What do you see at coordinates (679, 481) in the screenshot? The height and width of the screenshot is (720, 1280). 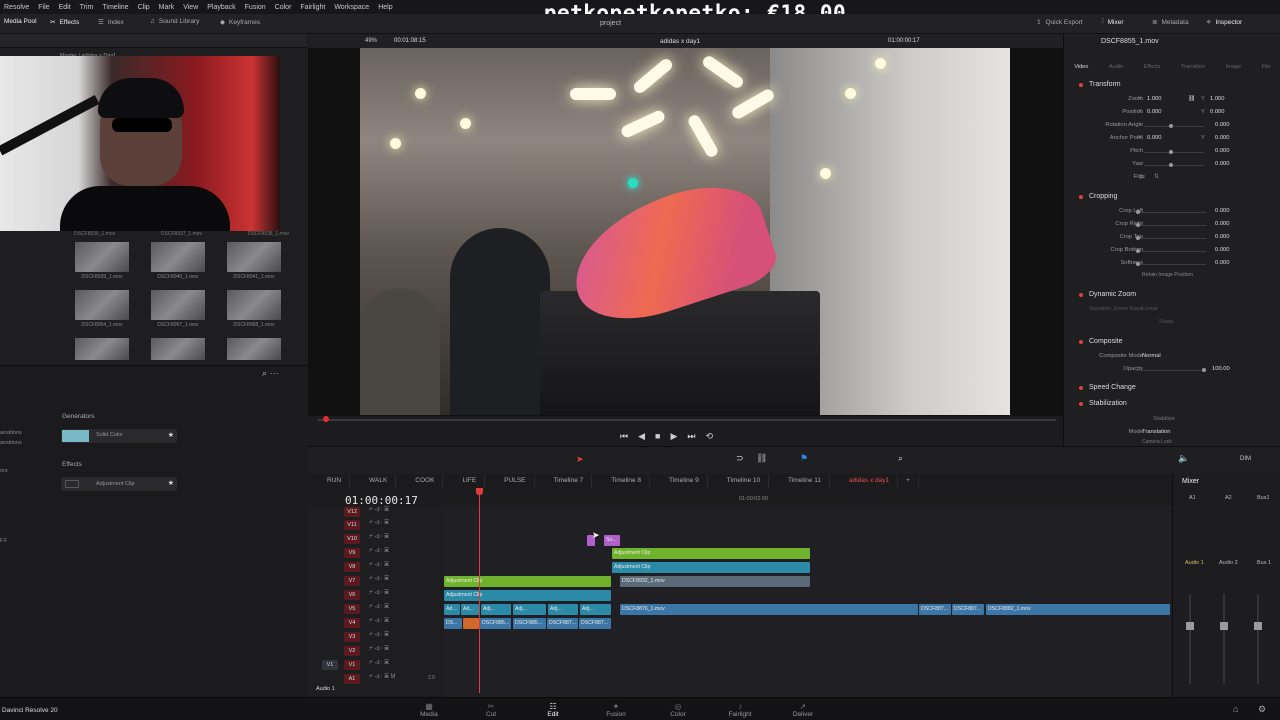 I see `timeline-tab: Timeline 9` at bounding box center [679, 481].